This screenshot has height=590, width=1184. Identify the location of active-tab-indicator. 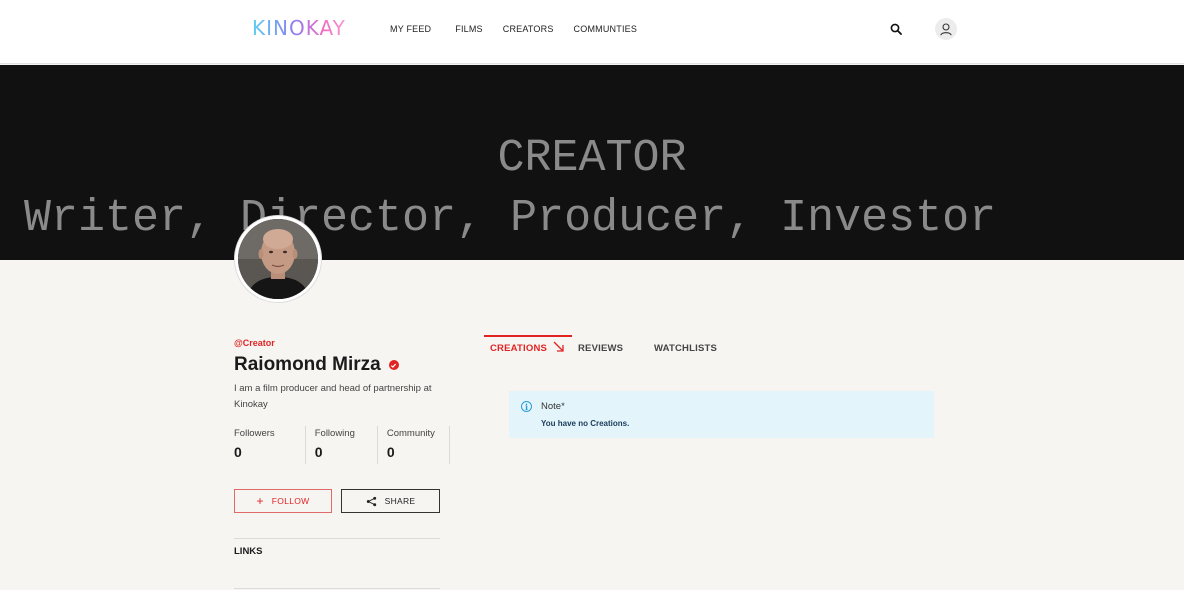
(528, 336).